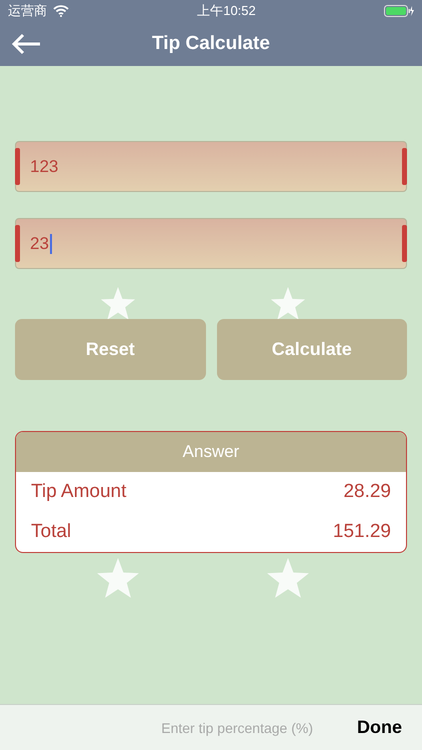 This screenshot has width=422, height=750. Describe the element at coordinates (311, 349) in the screenshot. I see `calculate-button: Calculate` at that location.